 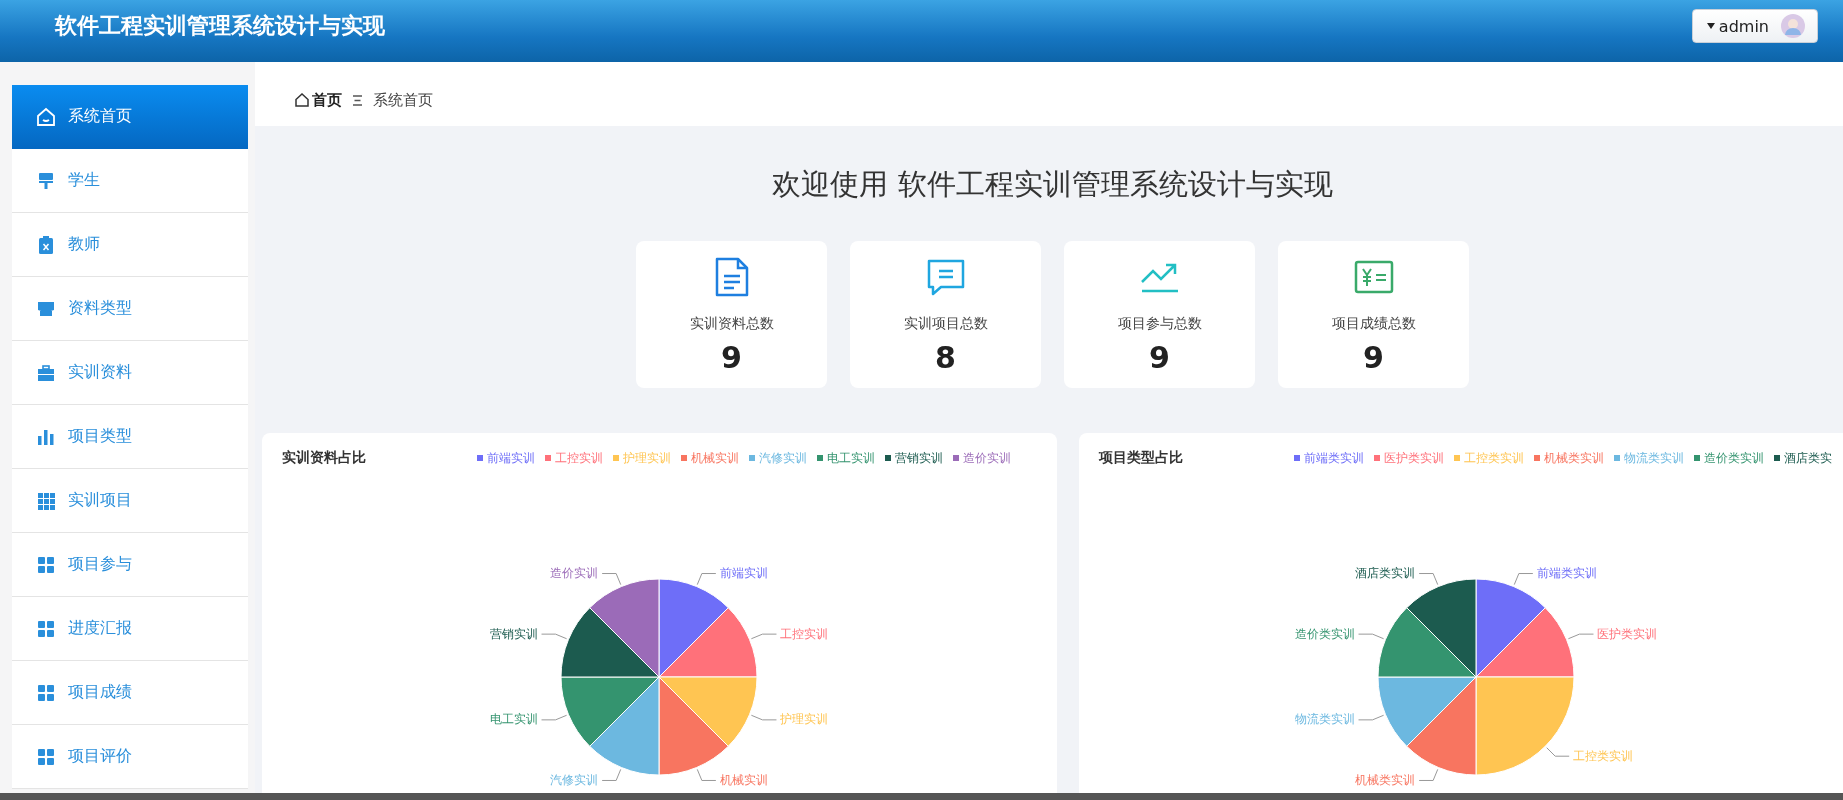 What do you see at coordinates (513, 633) in the screenshot?
I see `slice-label: 营销实训` at bounding box center [513, 633].